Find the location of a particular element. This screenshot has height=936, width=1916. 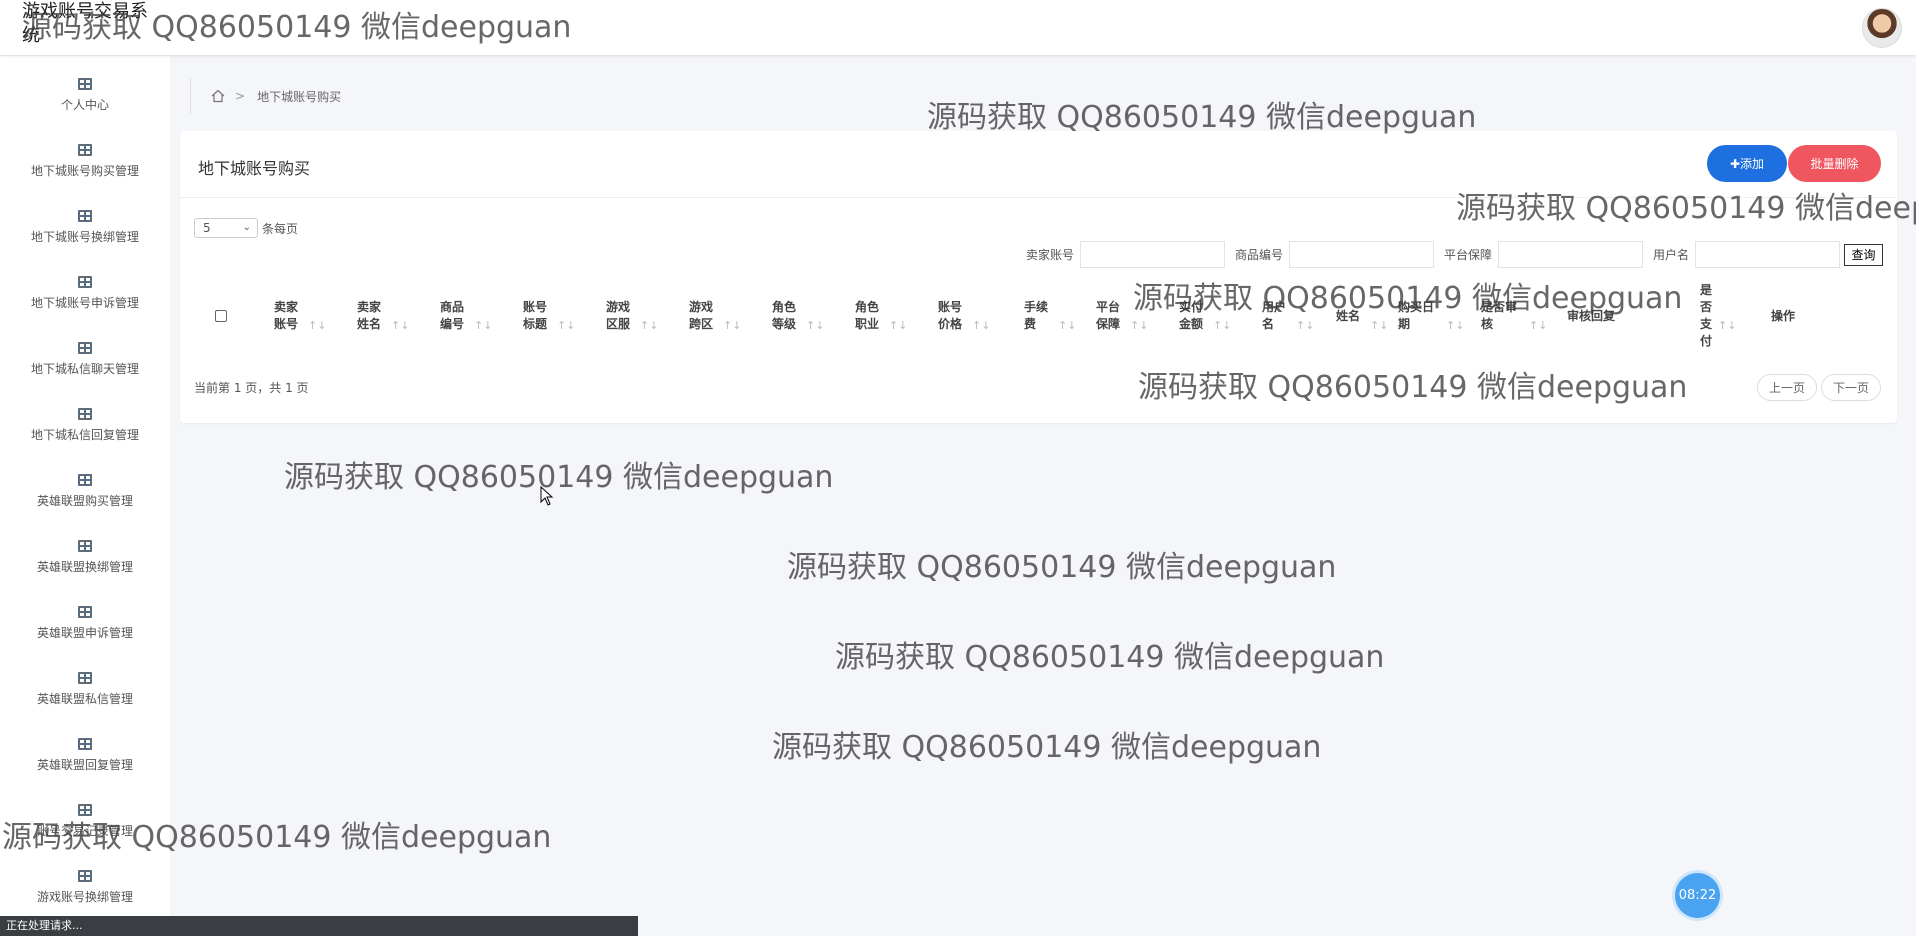

clock-bubble: 08:22 is located at coordinates (1697, 895).